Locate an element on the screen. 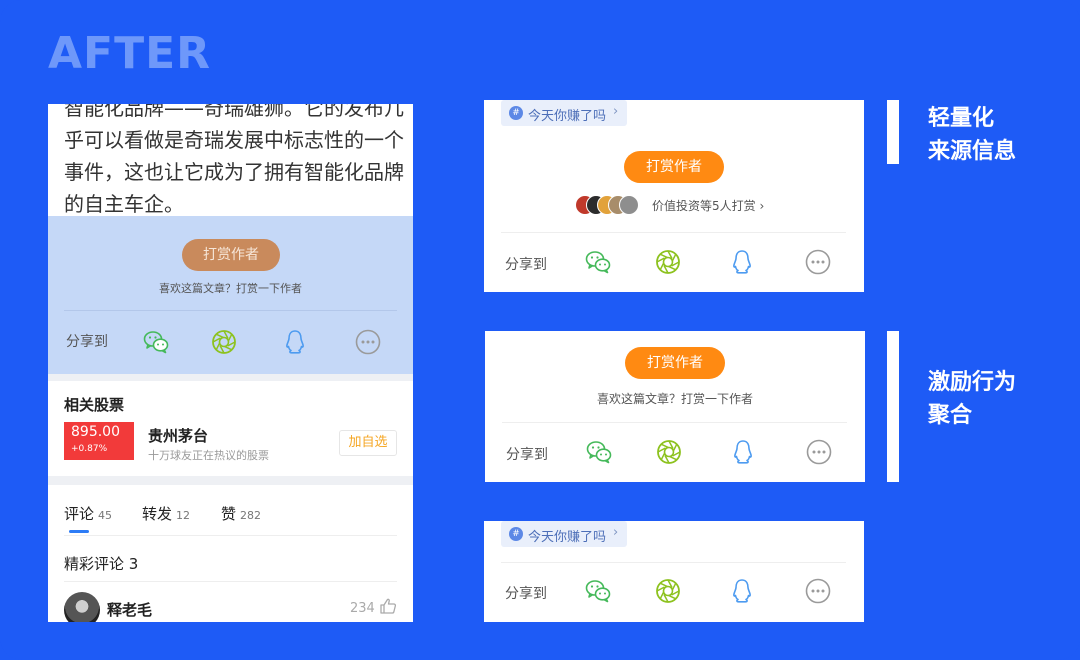 The image size is (1080, 660). supporters-label: 价值投资等5人打赏 is located at coordinates (704, 206).